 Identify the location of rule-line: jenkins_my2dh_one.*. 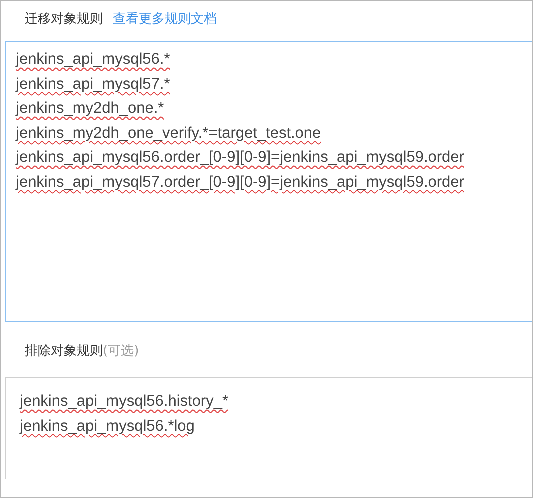
(91, 109).